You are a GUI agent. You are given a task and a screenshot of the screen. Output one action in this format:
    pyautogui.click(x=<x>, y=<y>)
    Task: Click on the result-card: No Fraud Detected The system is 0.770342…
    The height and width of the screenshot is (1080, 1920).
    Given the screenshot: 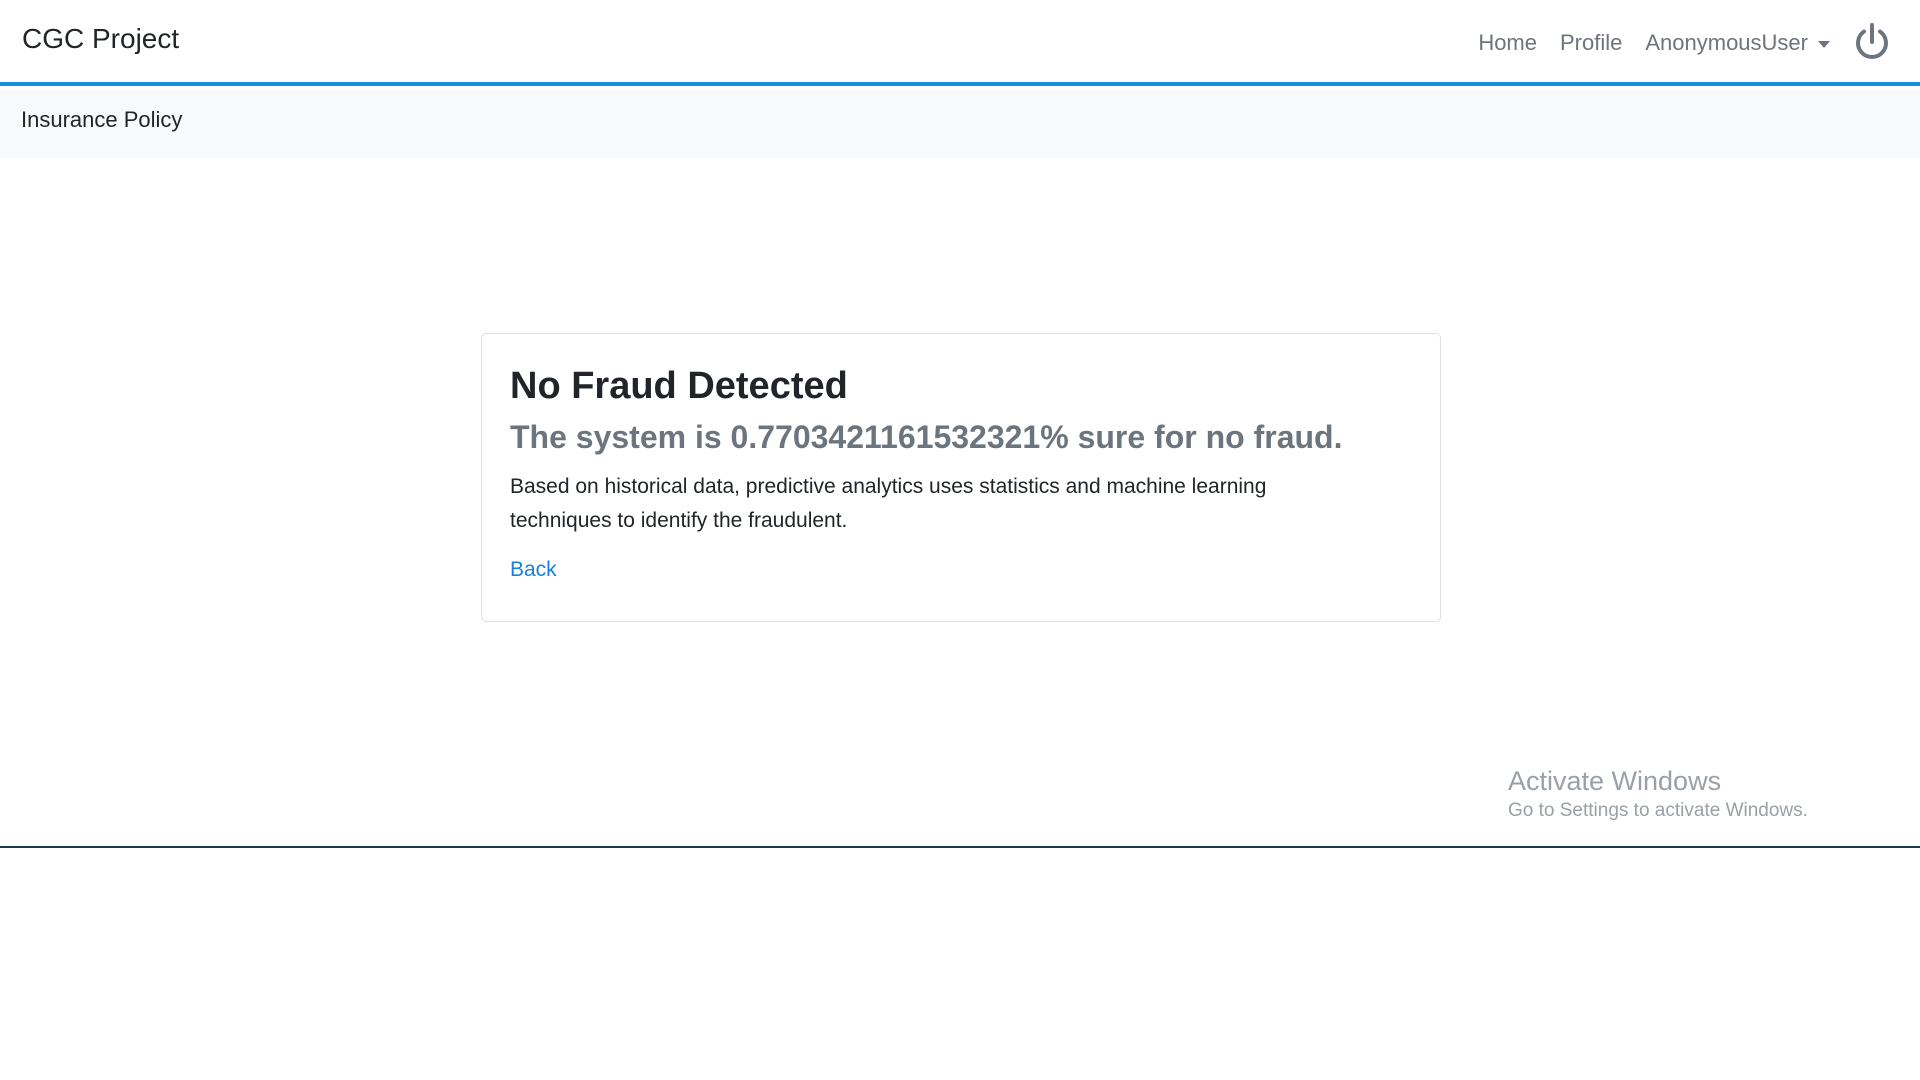 What is the action you would take?
    pyautogui.click(x=961, y=477)
    